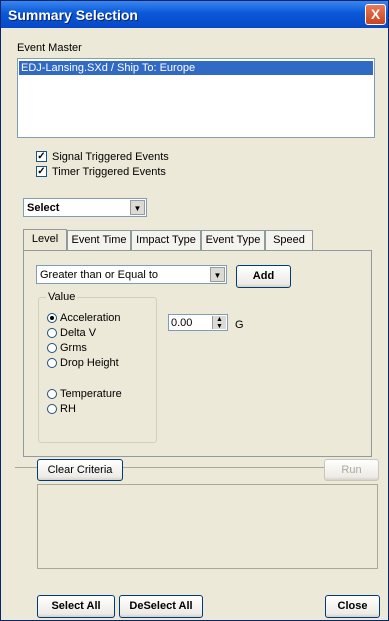 This screenshot has width=389, height=621. I want to click on radio-delta-v, so click(52, 333).